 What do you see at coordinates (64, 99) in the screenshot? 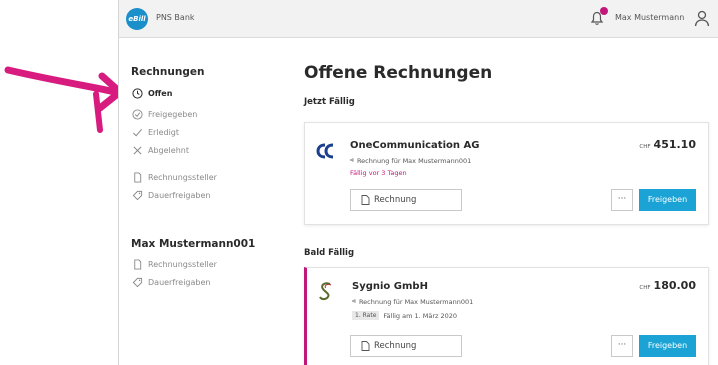
I see `annotation-arrow-icon` at bounding box center [64, 99].